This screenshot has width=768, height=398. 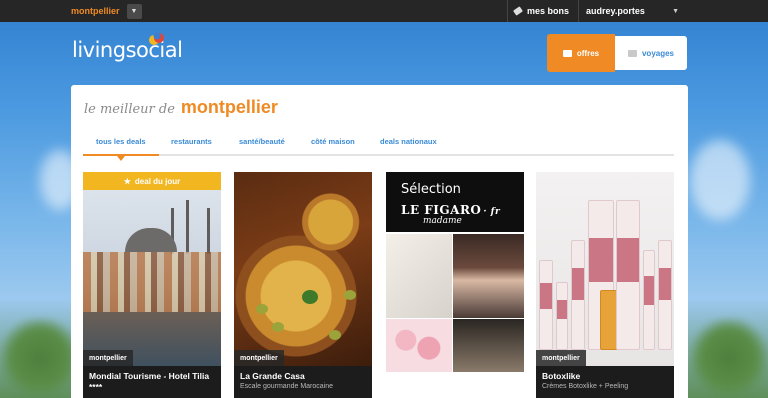 What do you see at coordinates (156, 38) in the screenshot?
I see `logo-balloon-icon` at bounding box center [156, 38].